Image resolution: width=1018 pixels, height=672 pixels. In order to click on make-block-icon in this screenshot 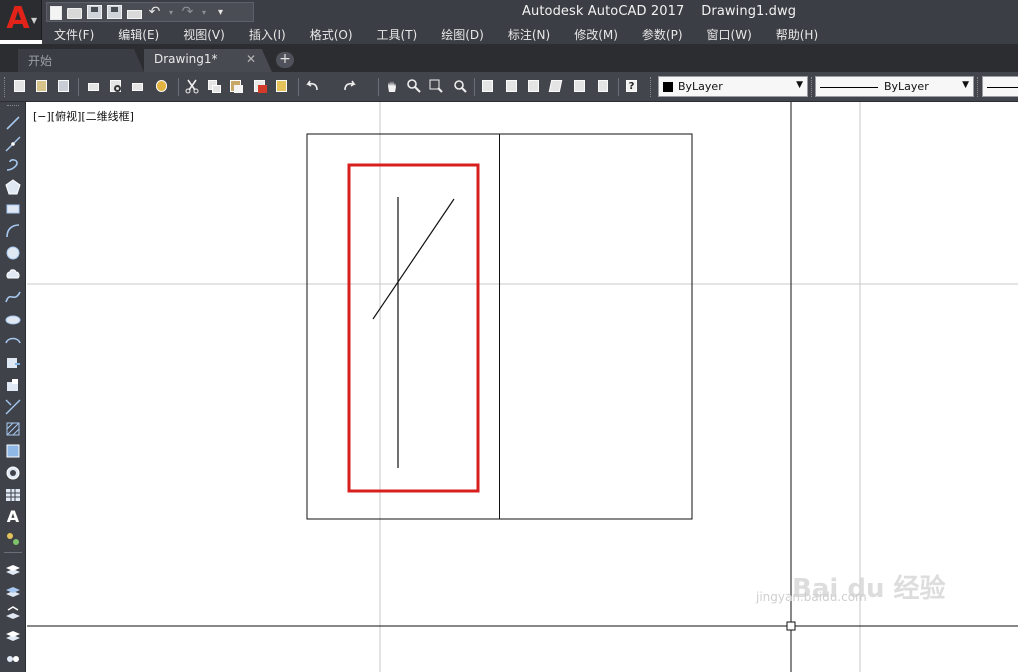, I will do `click(13, 385)`.